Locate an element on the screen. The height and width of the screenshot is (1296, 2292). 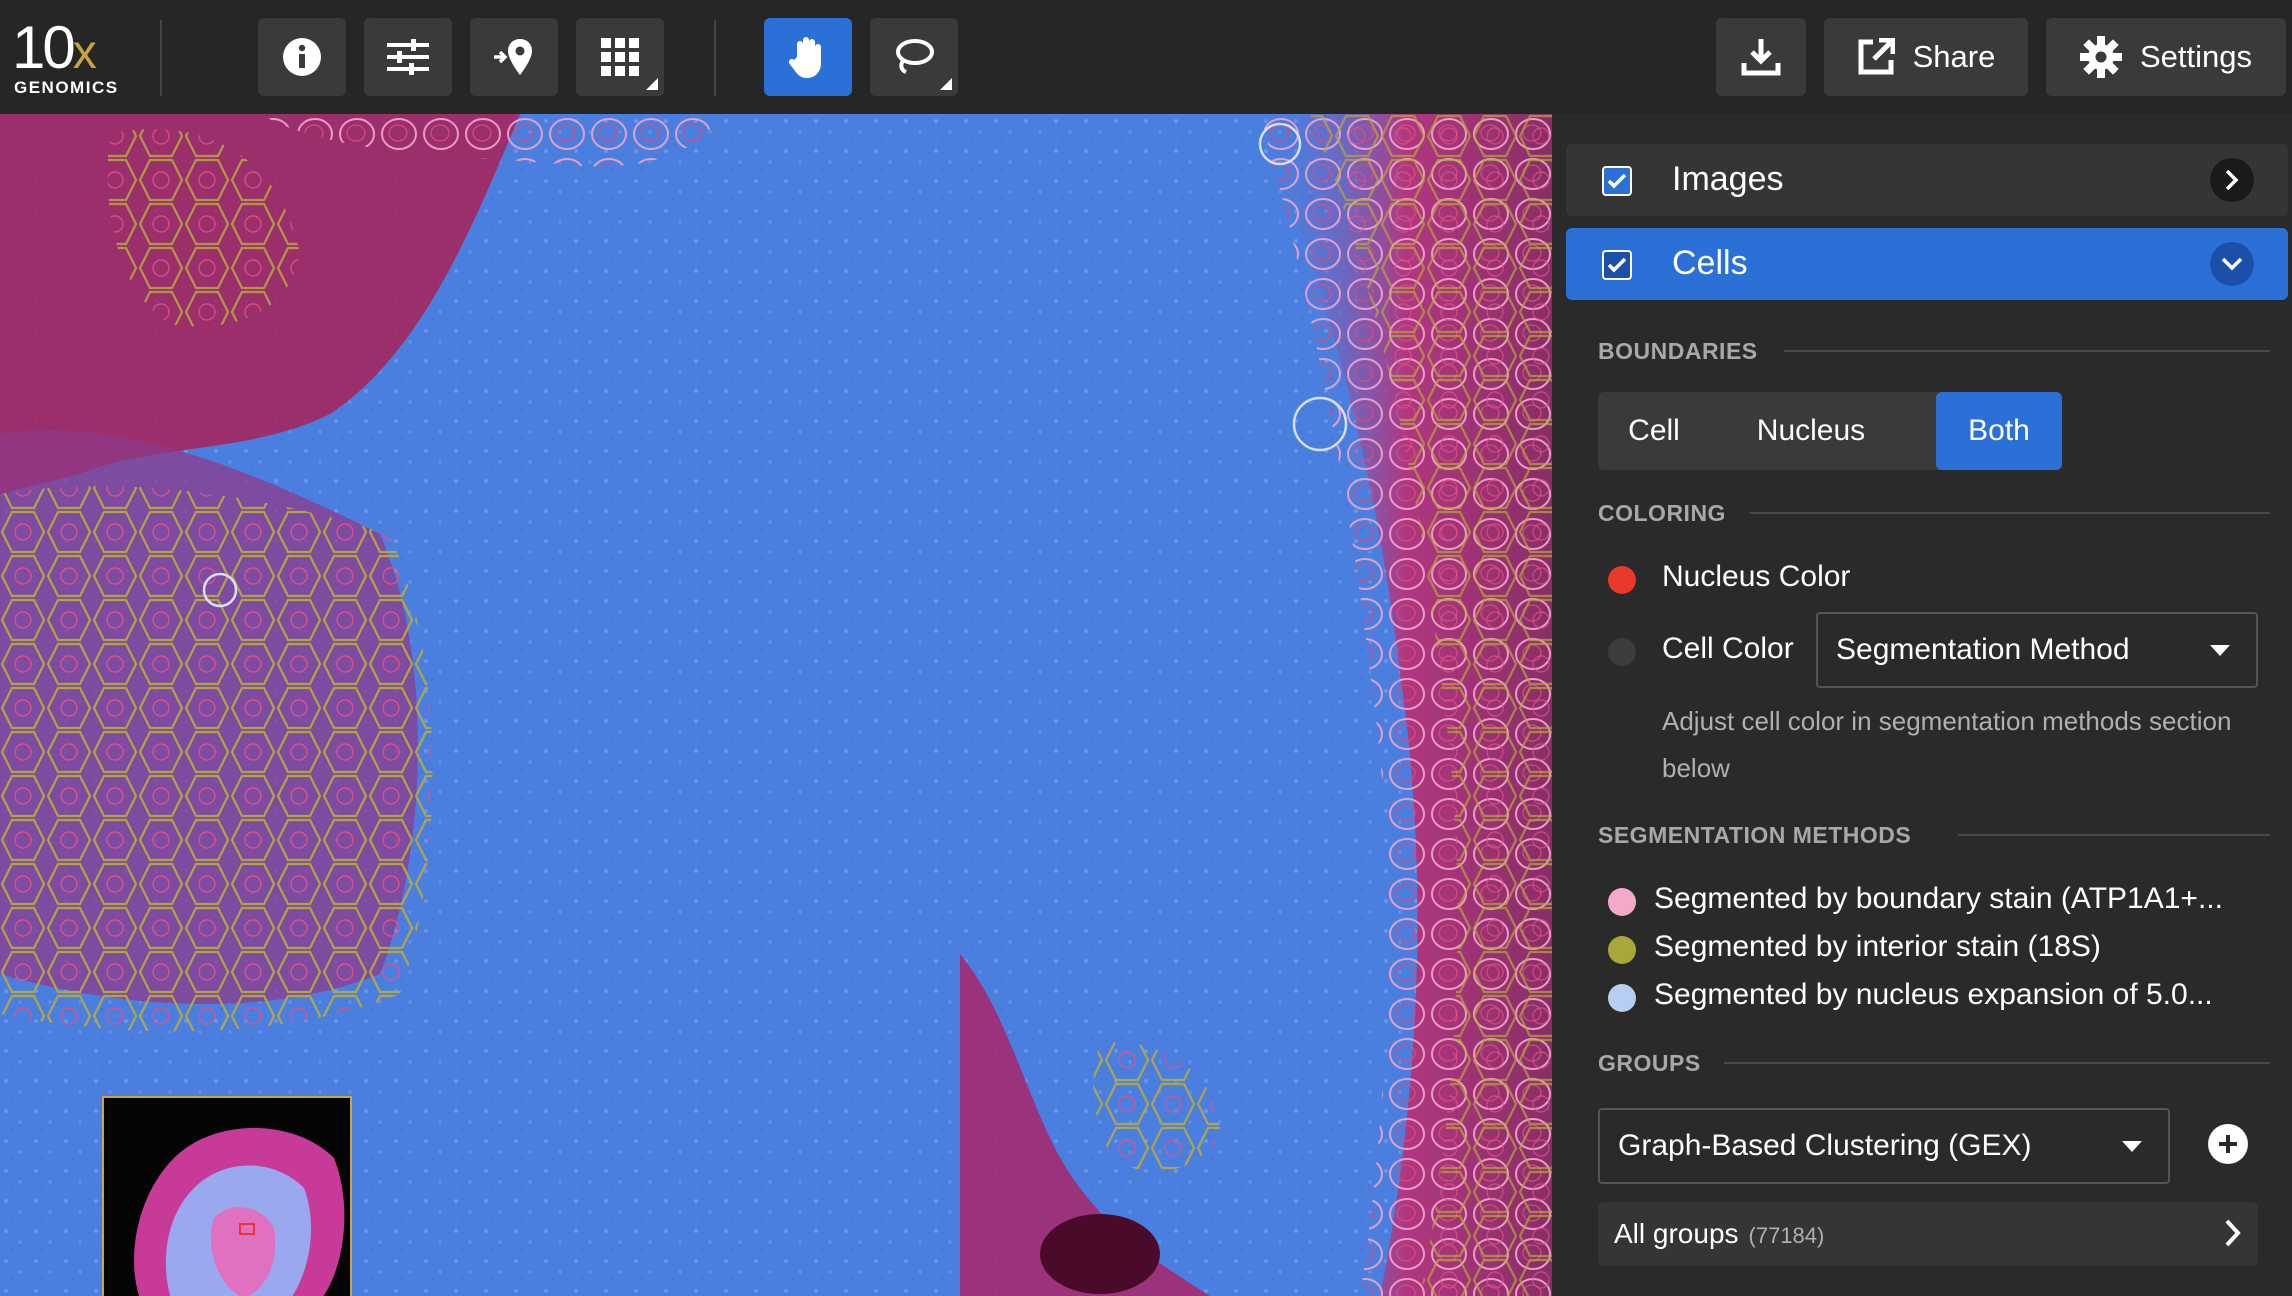
external-link-icon is located at coordinates (1876, 56).